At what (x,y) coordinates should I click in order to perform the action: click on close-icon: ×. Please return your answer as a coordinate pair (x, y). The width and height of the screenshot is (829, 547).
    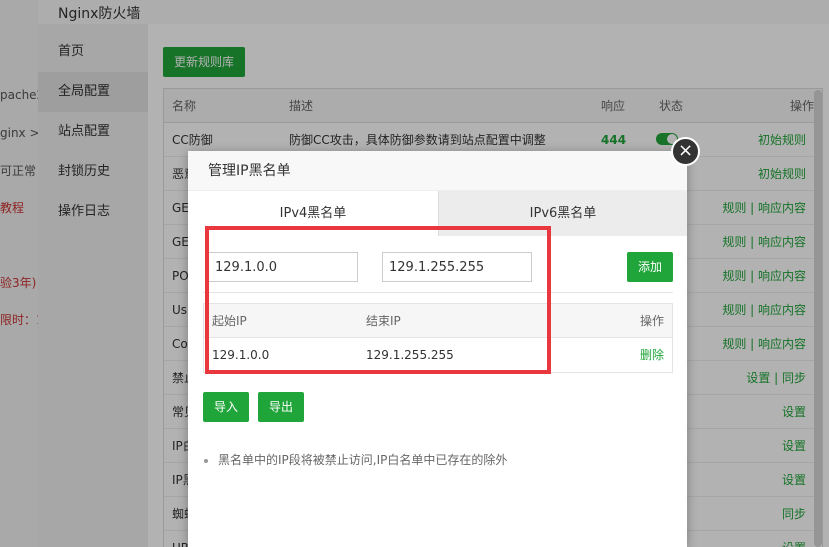
    Looking at the image, I should click on (685, 151).